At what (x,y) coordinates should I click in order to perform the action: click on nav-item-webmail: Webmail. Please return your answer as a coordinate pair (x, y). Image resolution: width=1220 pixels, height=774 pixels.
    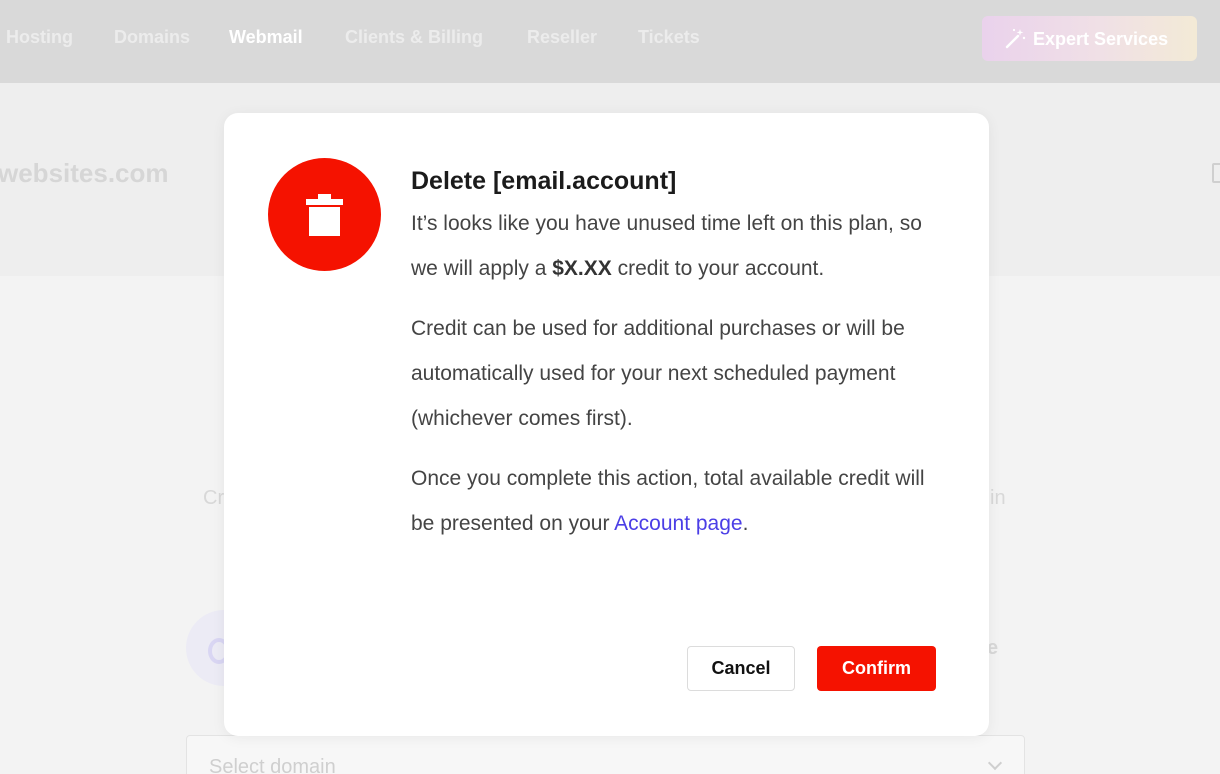
    Looking at the image, I should click on (266, 37).